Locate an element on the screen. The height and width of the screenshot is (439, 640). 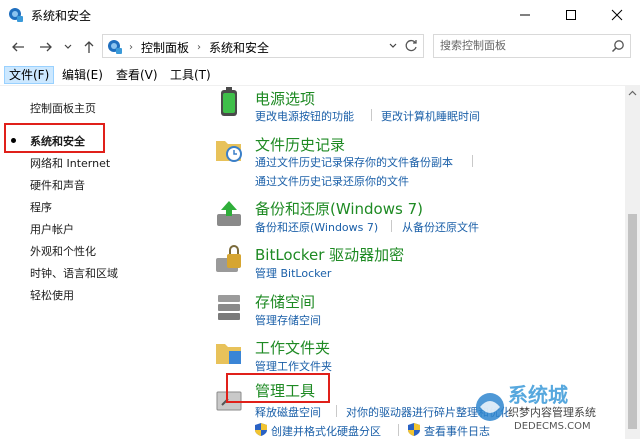
folder-clock-icon is located at coordinates (229, 151).